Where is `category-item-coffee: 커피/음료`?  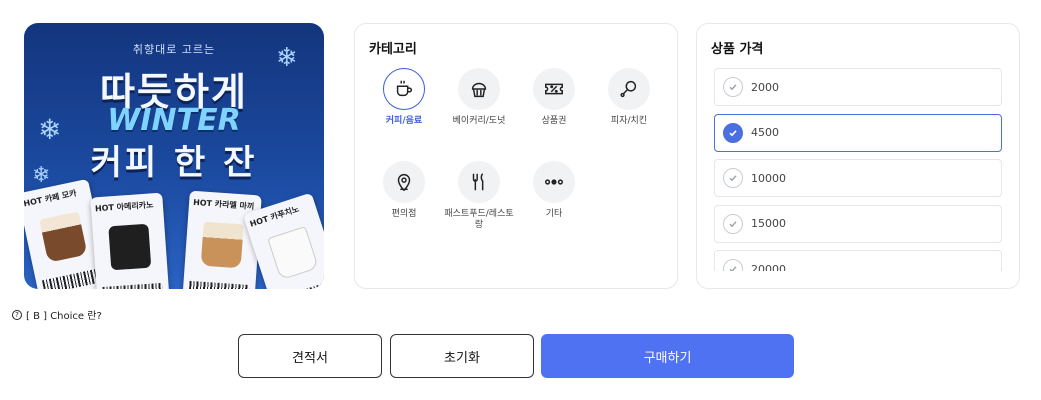 category-item-coffee: 커피/음료 is located at coordinates (404, 97).